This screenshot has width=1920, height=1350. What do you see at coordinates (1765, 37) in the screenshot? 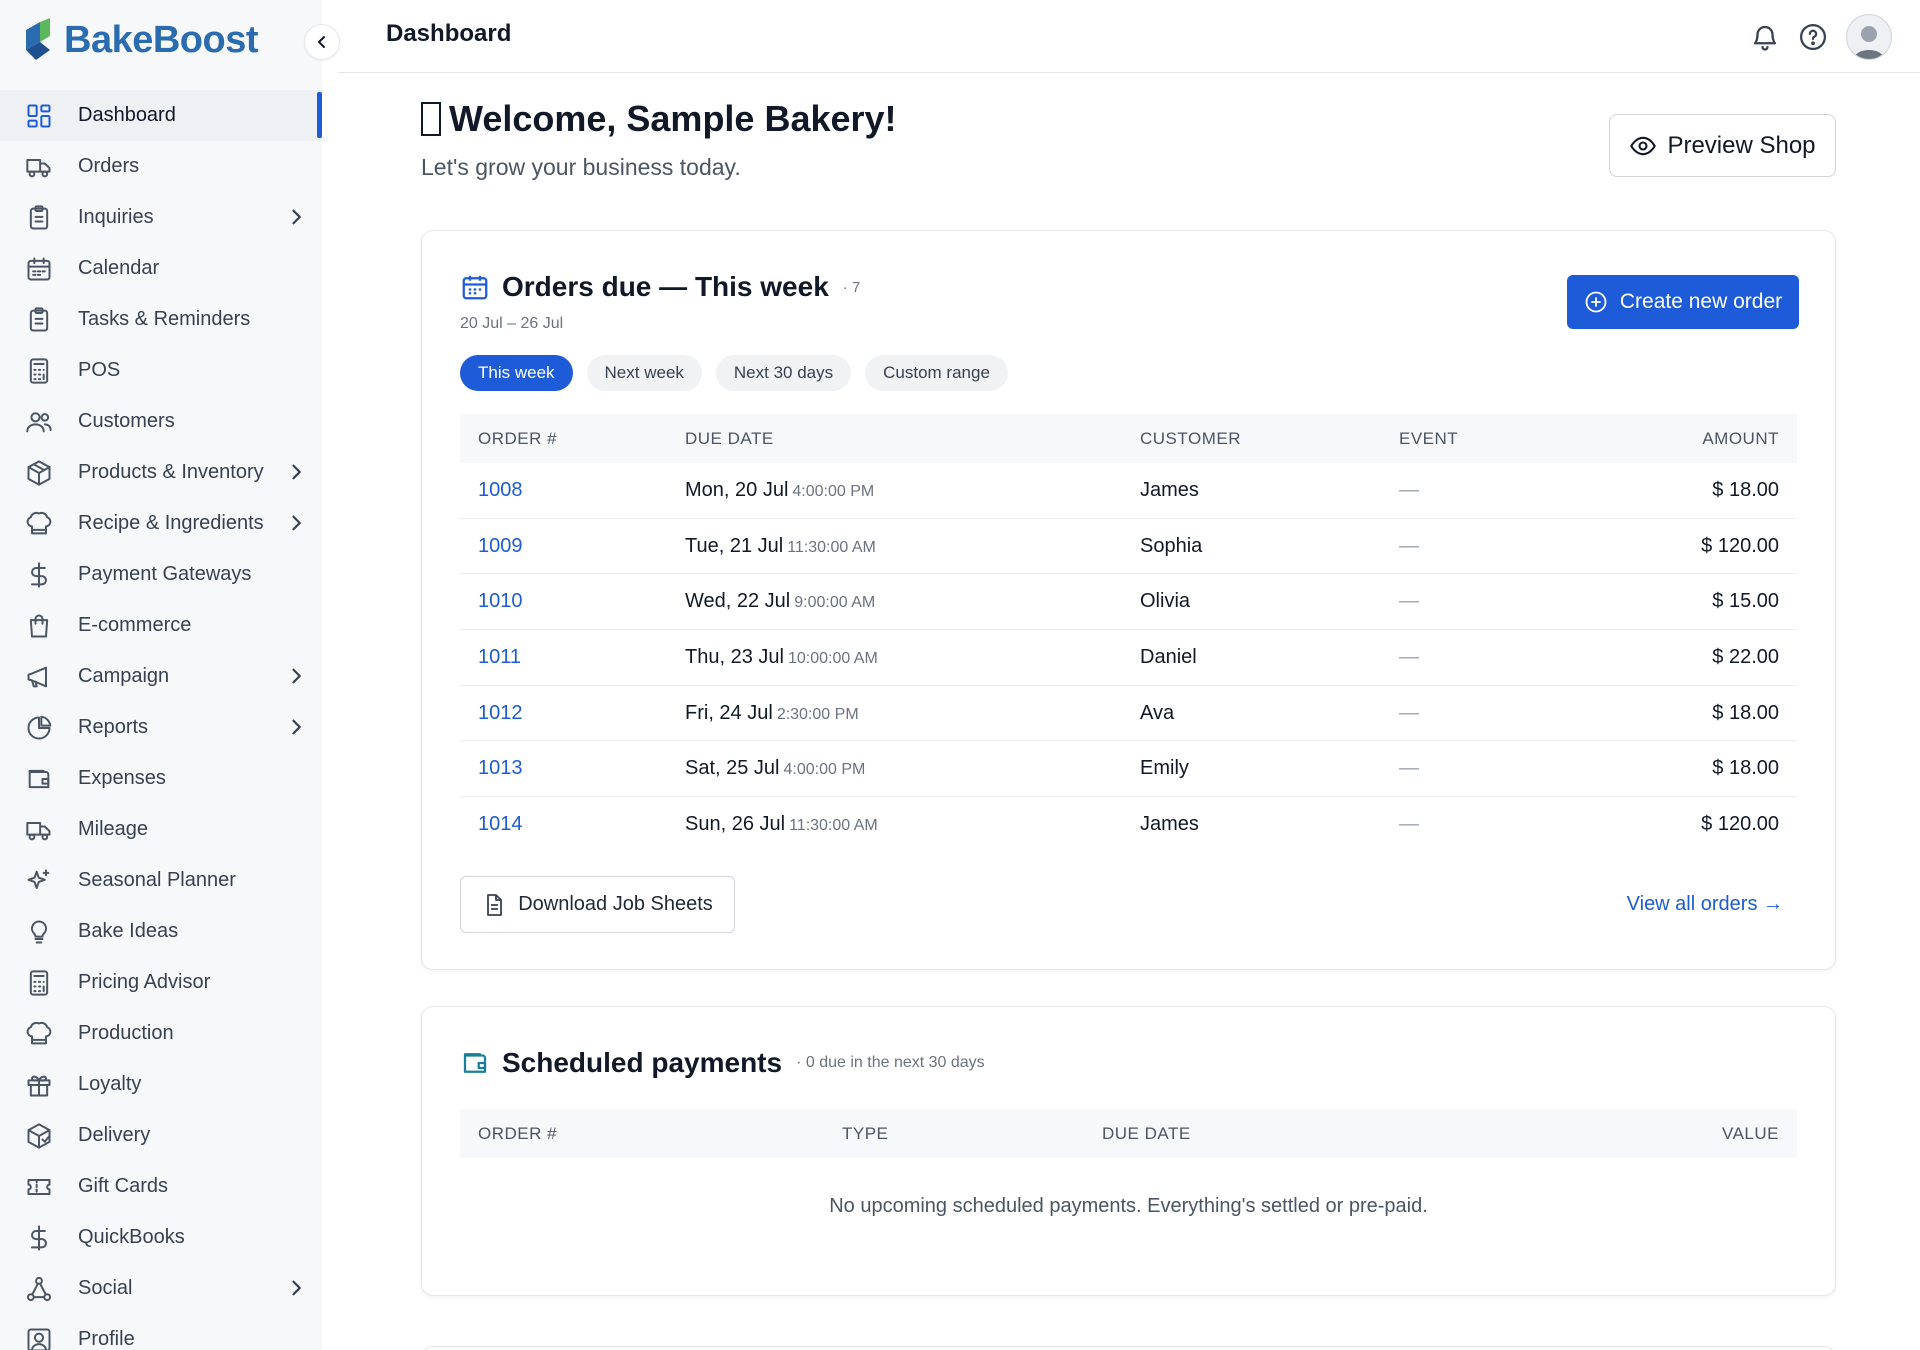
I see `bell-icon` at bounding box center [1765, 37].